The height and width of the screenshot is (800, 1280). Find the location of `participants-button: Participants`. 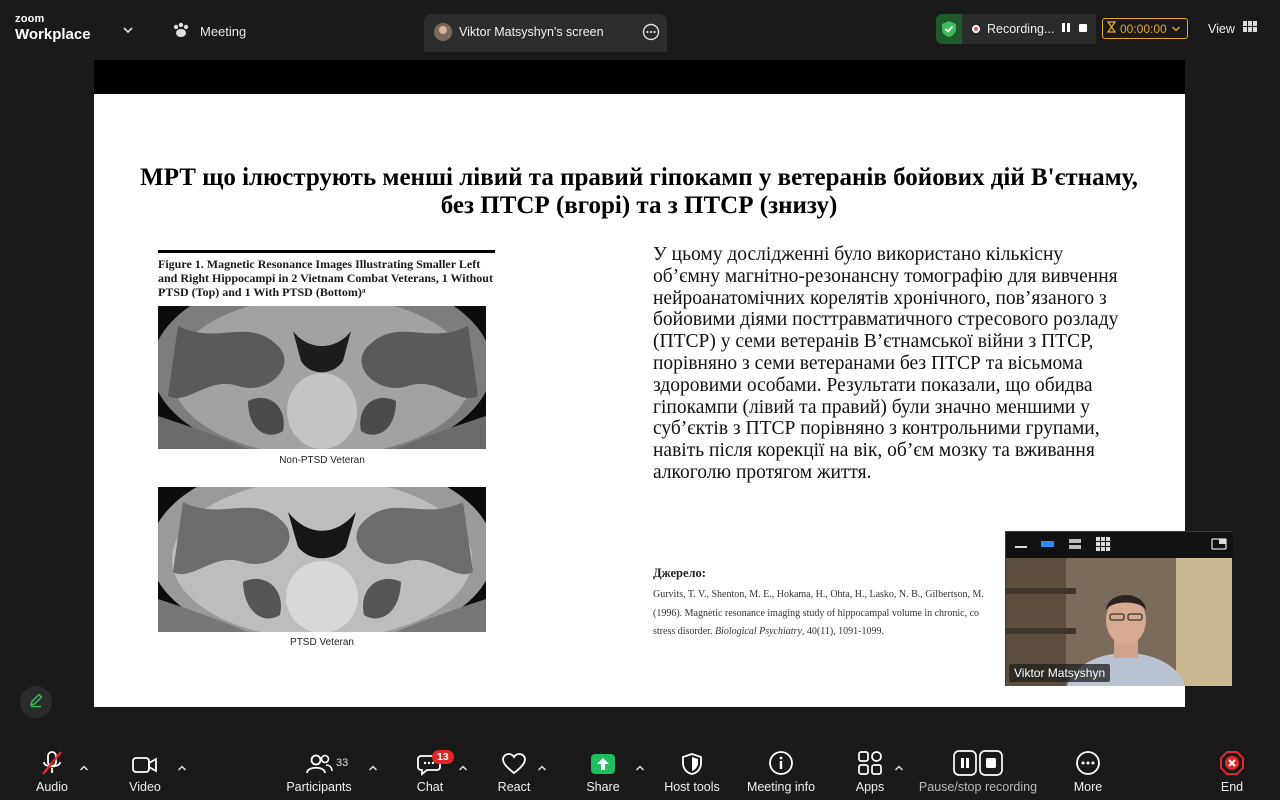

participants-button: Participants is located at coordinates (319, 771).